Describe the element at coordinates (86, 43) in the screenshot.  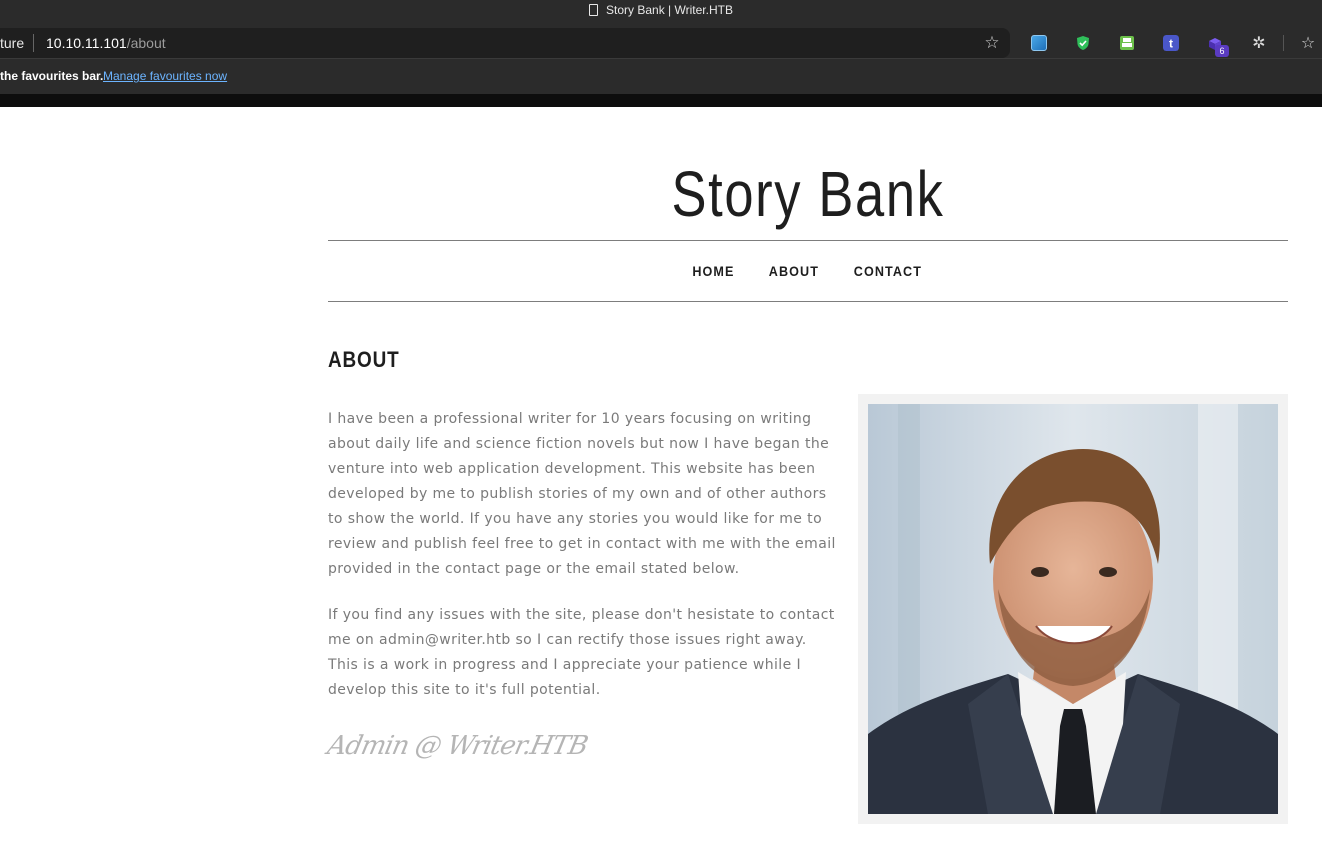
I see `url-host: 10.10.11.101` at that location.